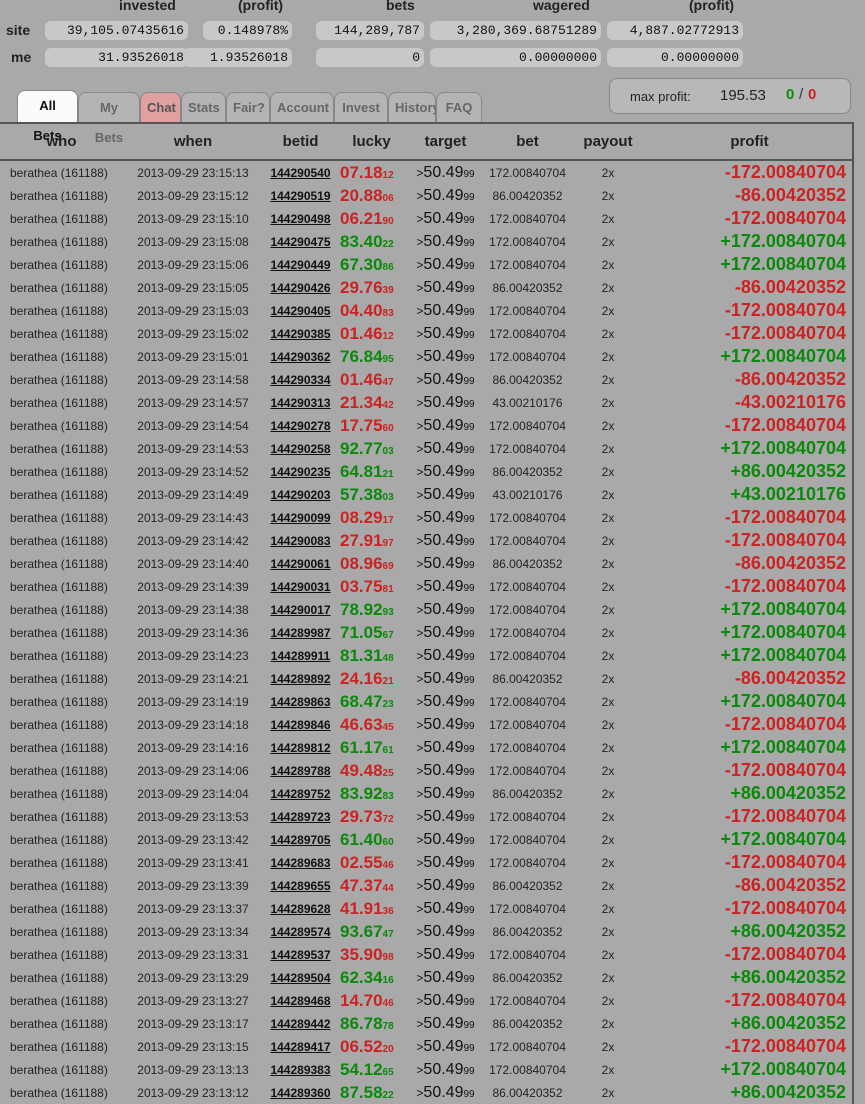 The height and width of the screenshot is (1104, 865). What do you see at coordinates (300, 1023) in the screenshot?
I see `bet-id-link: 144289442` at bounding box center [300, 1023].